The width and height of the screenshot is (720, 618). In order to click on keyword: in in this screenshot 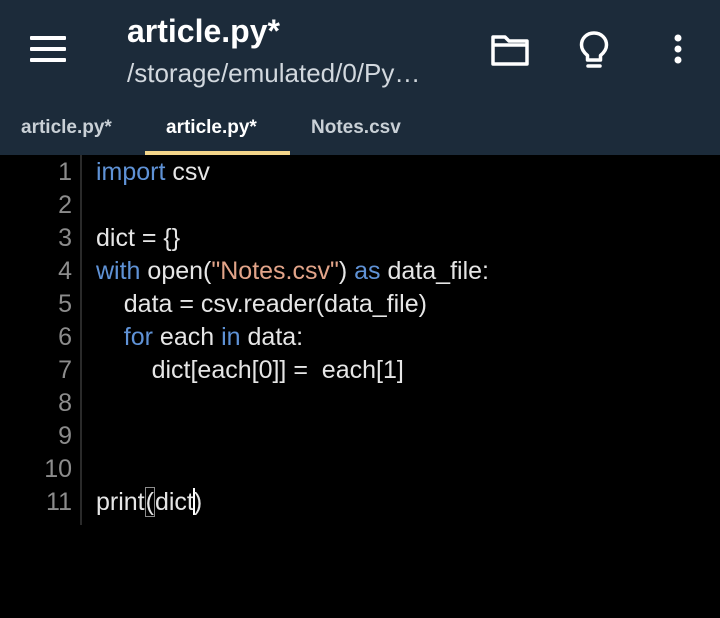, I will do `click(231, 337)`.